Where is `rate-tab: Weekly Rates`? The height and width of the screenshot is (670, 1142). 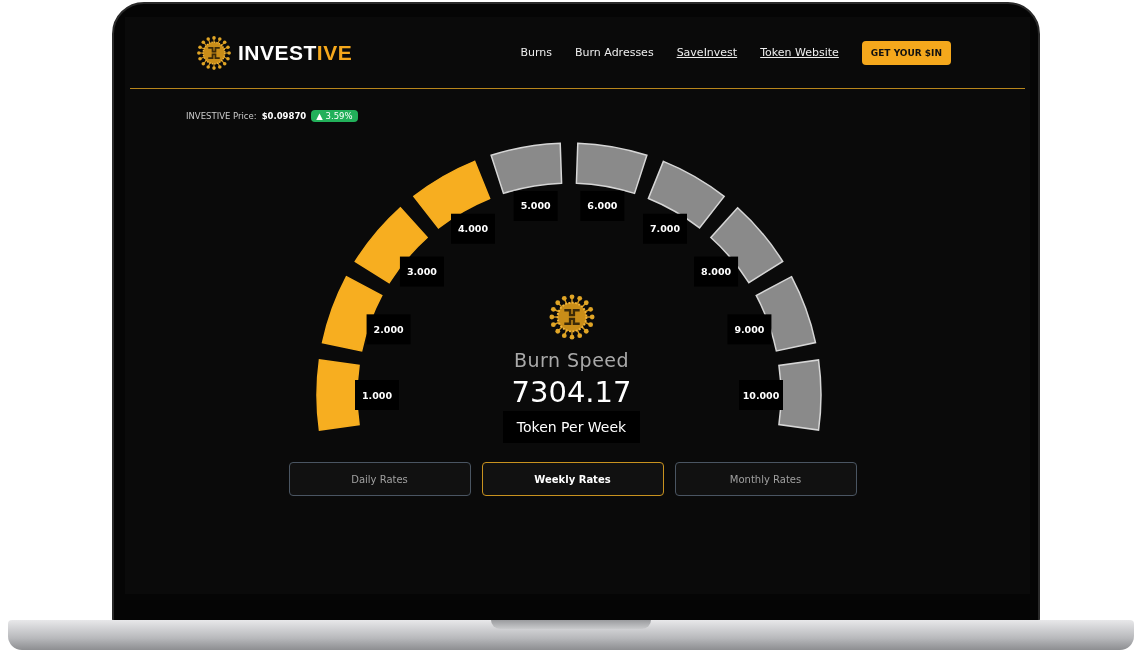
rate-tab: Weekly Rates is located at coordinates (572, 479).